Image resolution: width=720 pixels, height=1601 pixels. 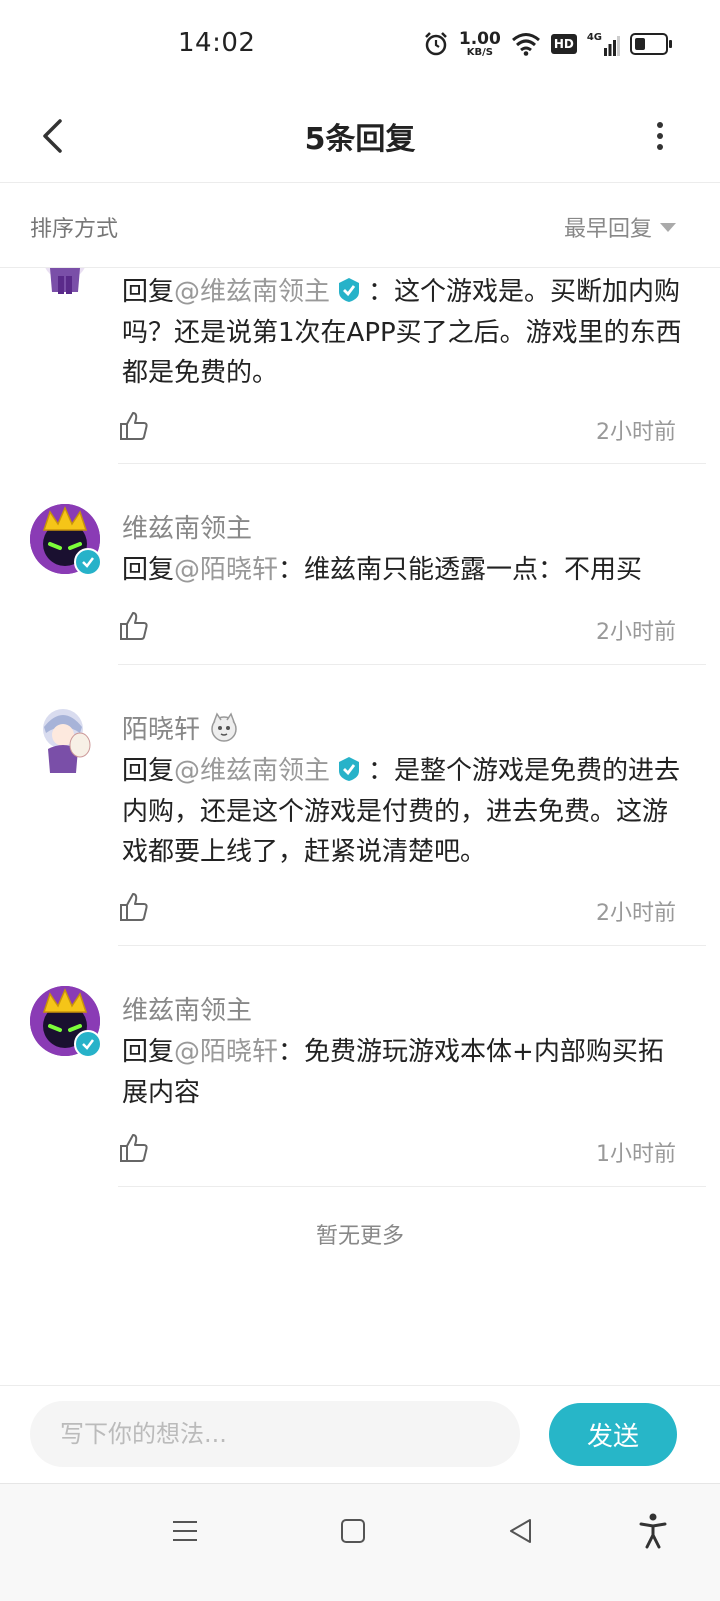 I want to click on back-nav-button, so click(x=521, y=1531).